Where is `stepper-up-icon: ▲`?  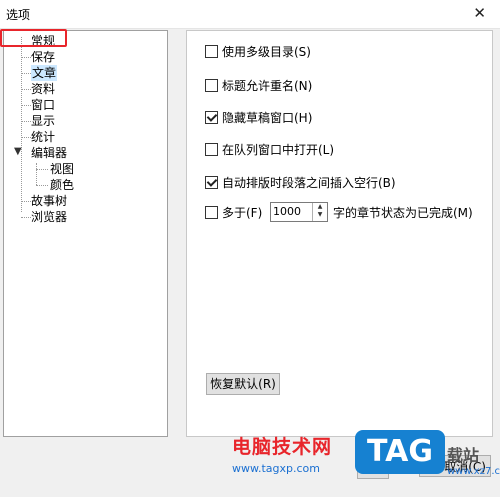 stepper-up-icon: ▲ is located at coordinates (320, 207).